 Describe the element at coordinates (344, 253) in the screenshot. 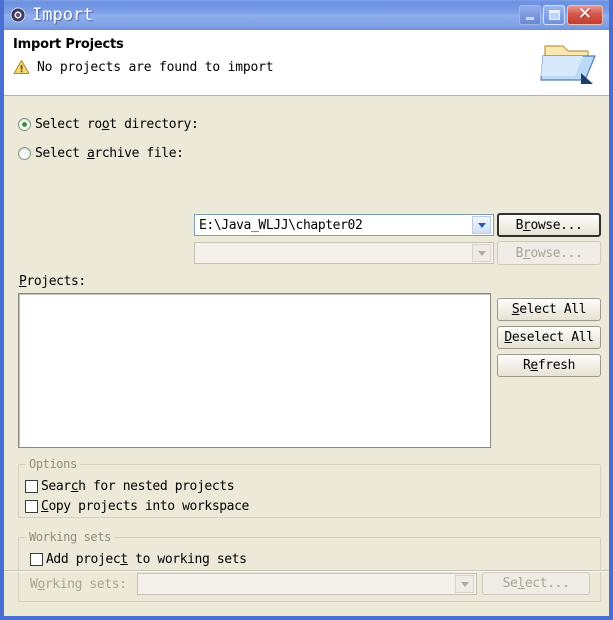

I see `archive-file-combo` at that location.